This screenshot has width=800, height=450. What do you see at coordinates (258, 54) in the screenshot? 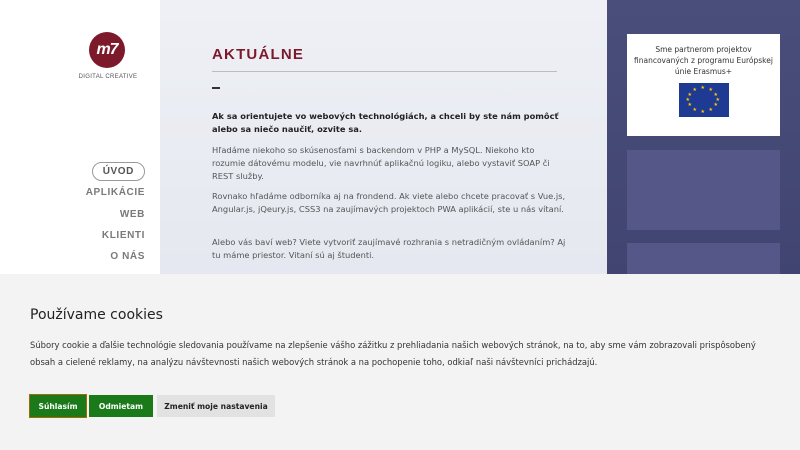
I see `page-title: AKTUÁLNE` at bounding box center [258, 54].